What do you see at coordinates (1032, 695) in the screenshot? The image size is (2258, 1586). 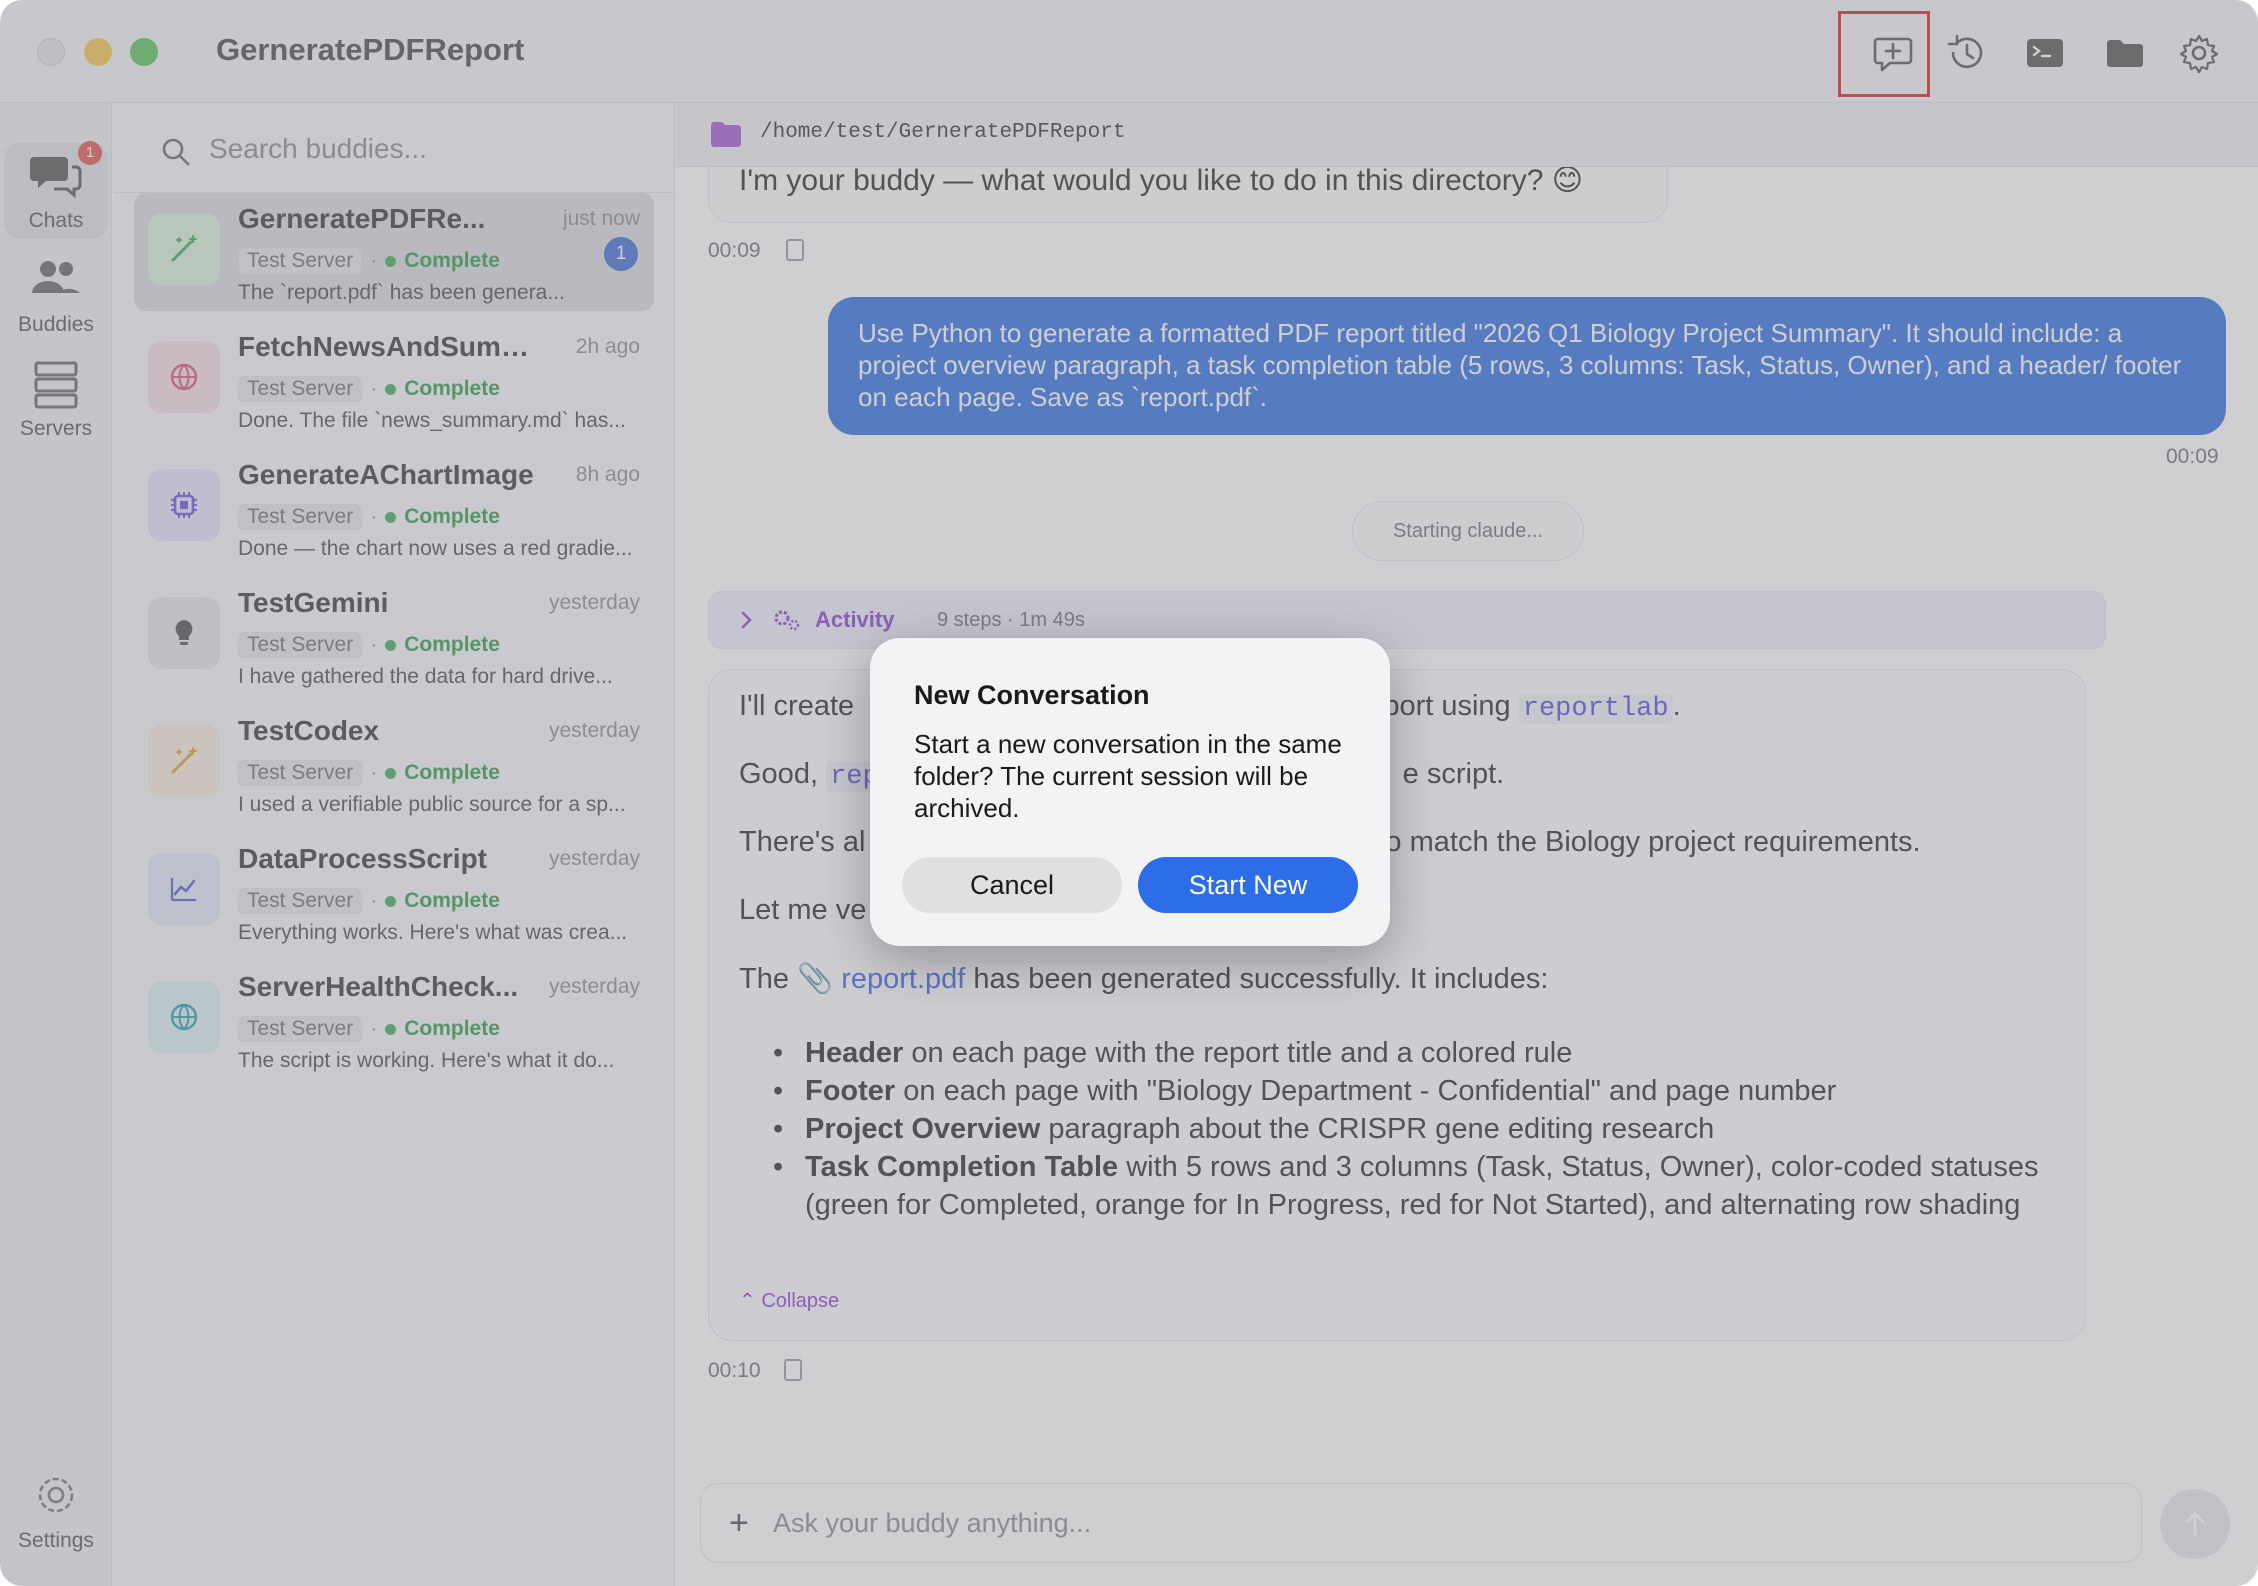 I see `dialog-title: New Conversation` at bounding box center [1032, 695].